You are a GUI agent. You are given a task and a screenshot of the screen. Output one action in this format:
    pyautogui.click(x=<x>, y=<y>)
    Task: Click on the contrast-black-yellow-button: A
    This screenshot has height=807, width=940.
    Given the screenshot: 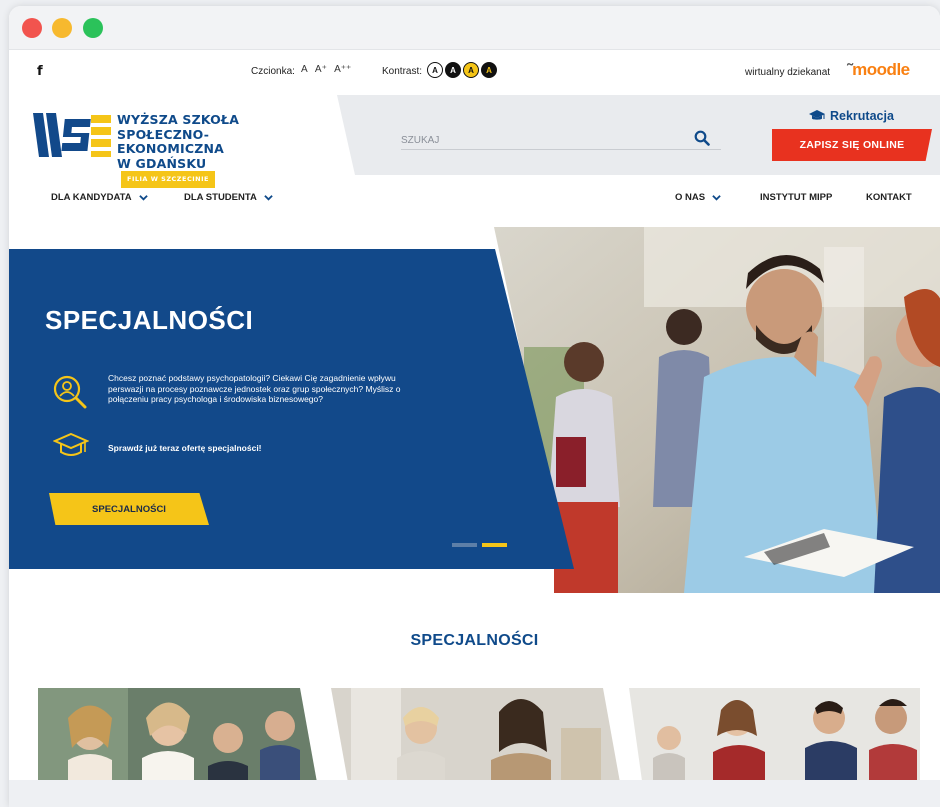 What is the action you would take?
    pyautogui.click(x=489, y=70)
    